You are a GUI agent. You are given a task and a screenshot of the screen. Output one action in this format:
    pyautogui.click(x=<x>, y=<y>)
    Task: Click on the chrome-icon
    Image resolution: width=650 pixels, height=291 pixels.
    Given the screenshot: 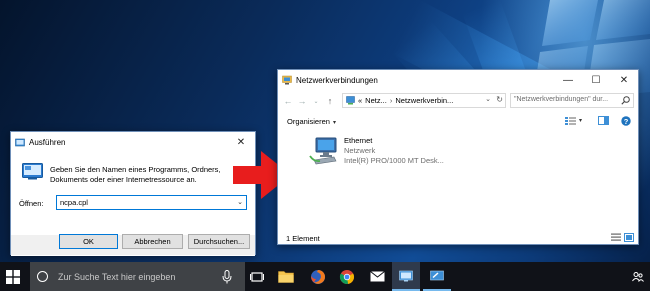 What is the action you would take?
    pyautogui.click(x=347, y=276)
    